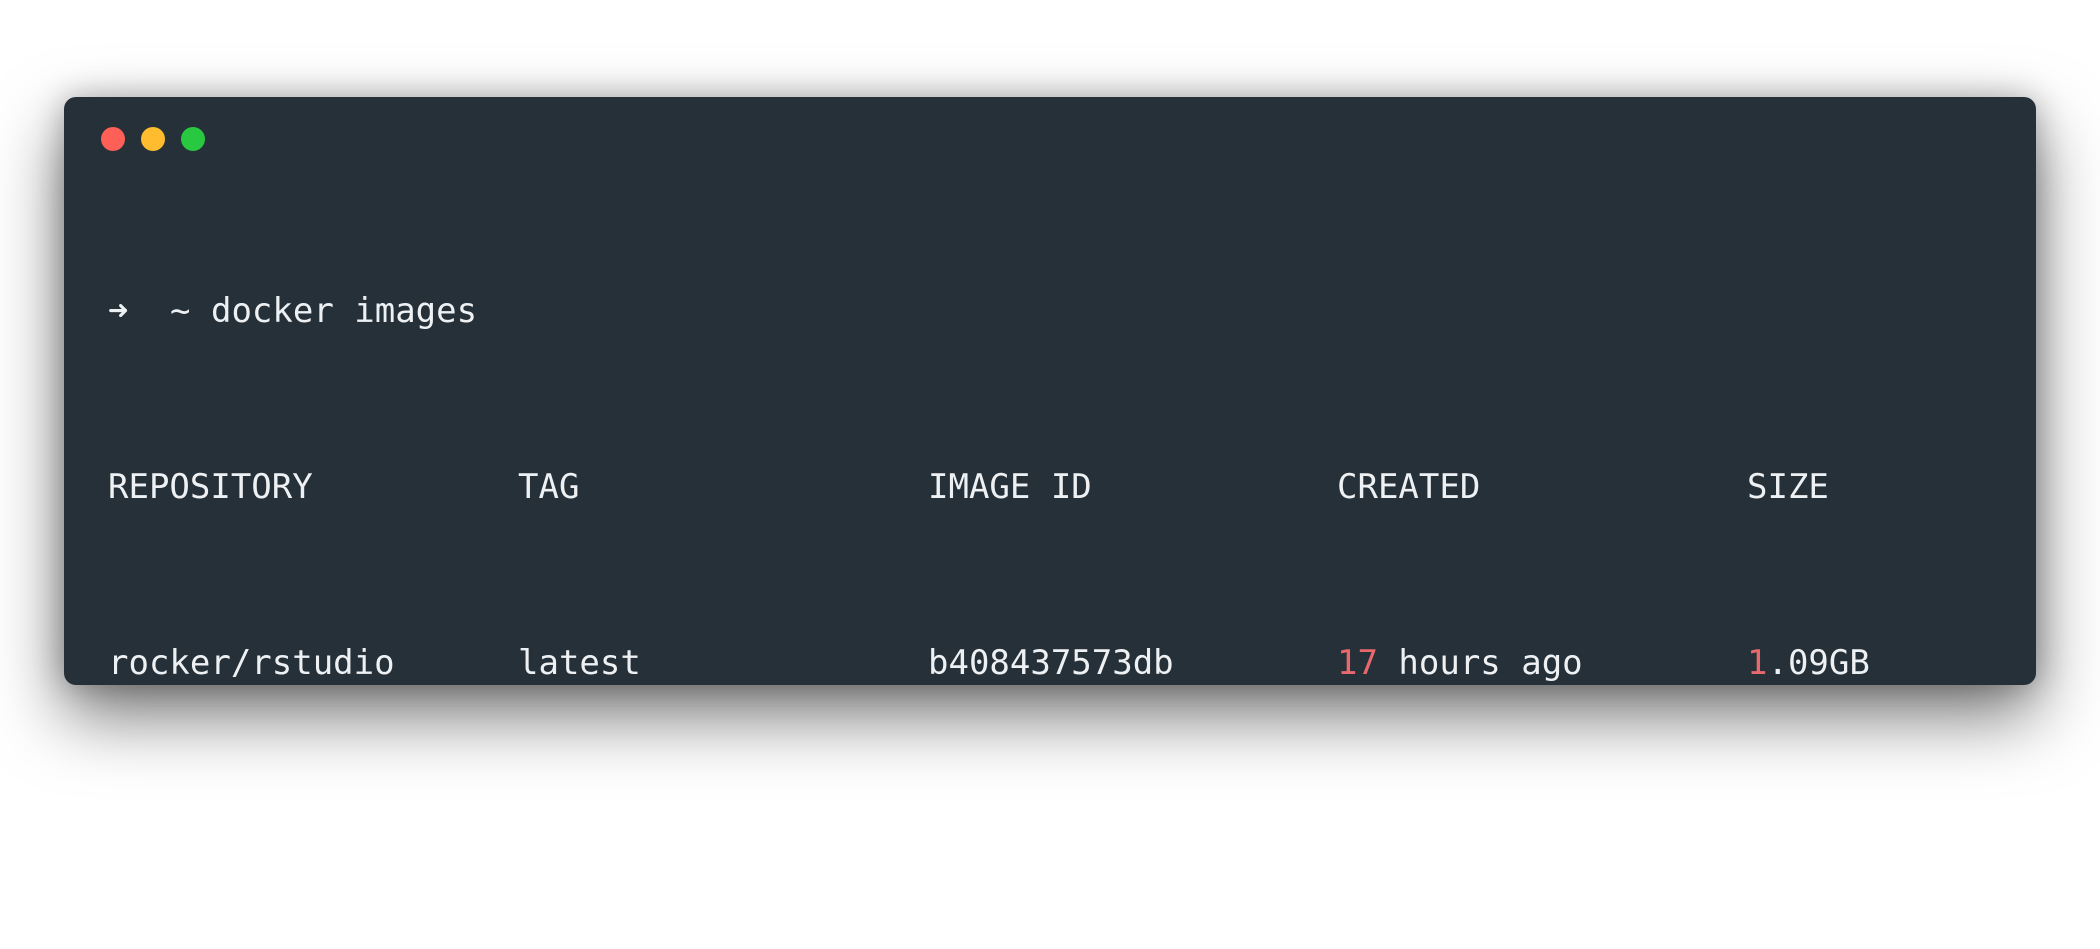 The width and height of the screenshot is (2100, 949). What do you see at coordinates (579, 663) in the screenshot?
I see `cell-tag: latest` at bounding box center [579, 663].